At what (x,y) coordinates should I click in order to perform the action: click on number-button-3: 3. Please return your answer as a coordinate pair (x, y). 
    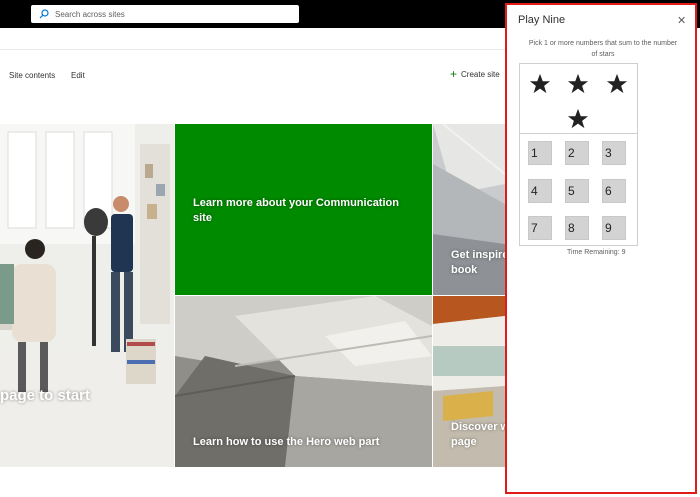
    Looking at the image, I should click on (614, 153).